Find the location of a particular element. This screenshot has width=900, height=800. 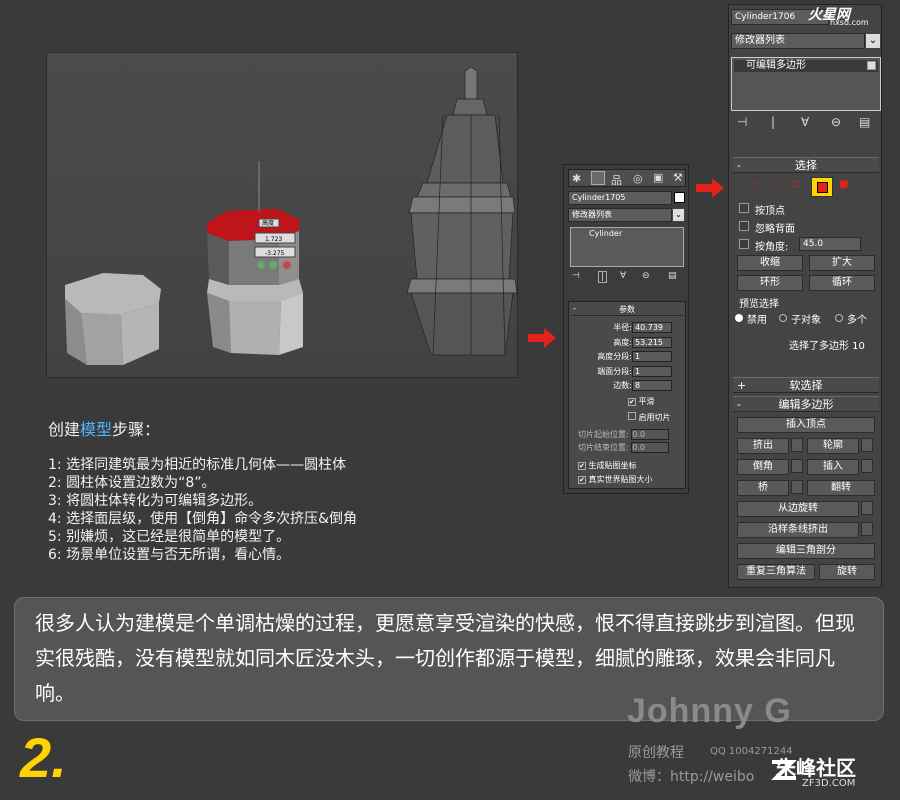

object-name-field: Cylinder1705 is located at coordinates (620, 198).